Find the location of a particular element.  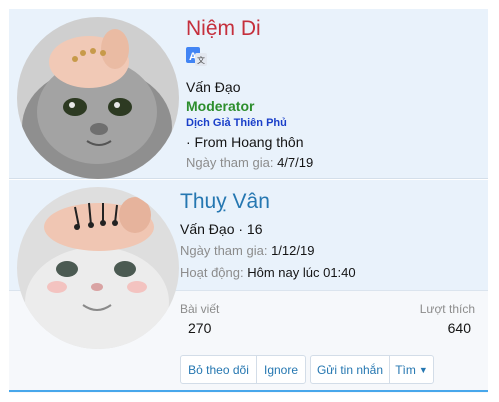

likes-count: 640 is located at coordinates (459, 328).